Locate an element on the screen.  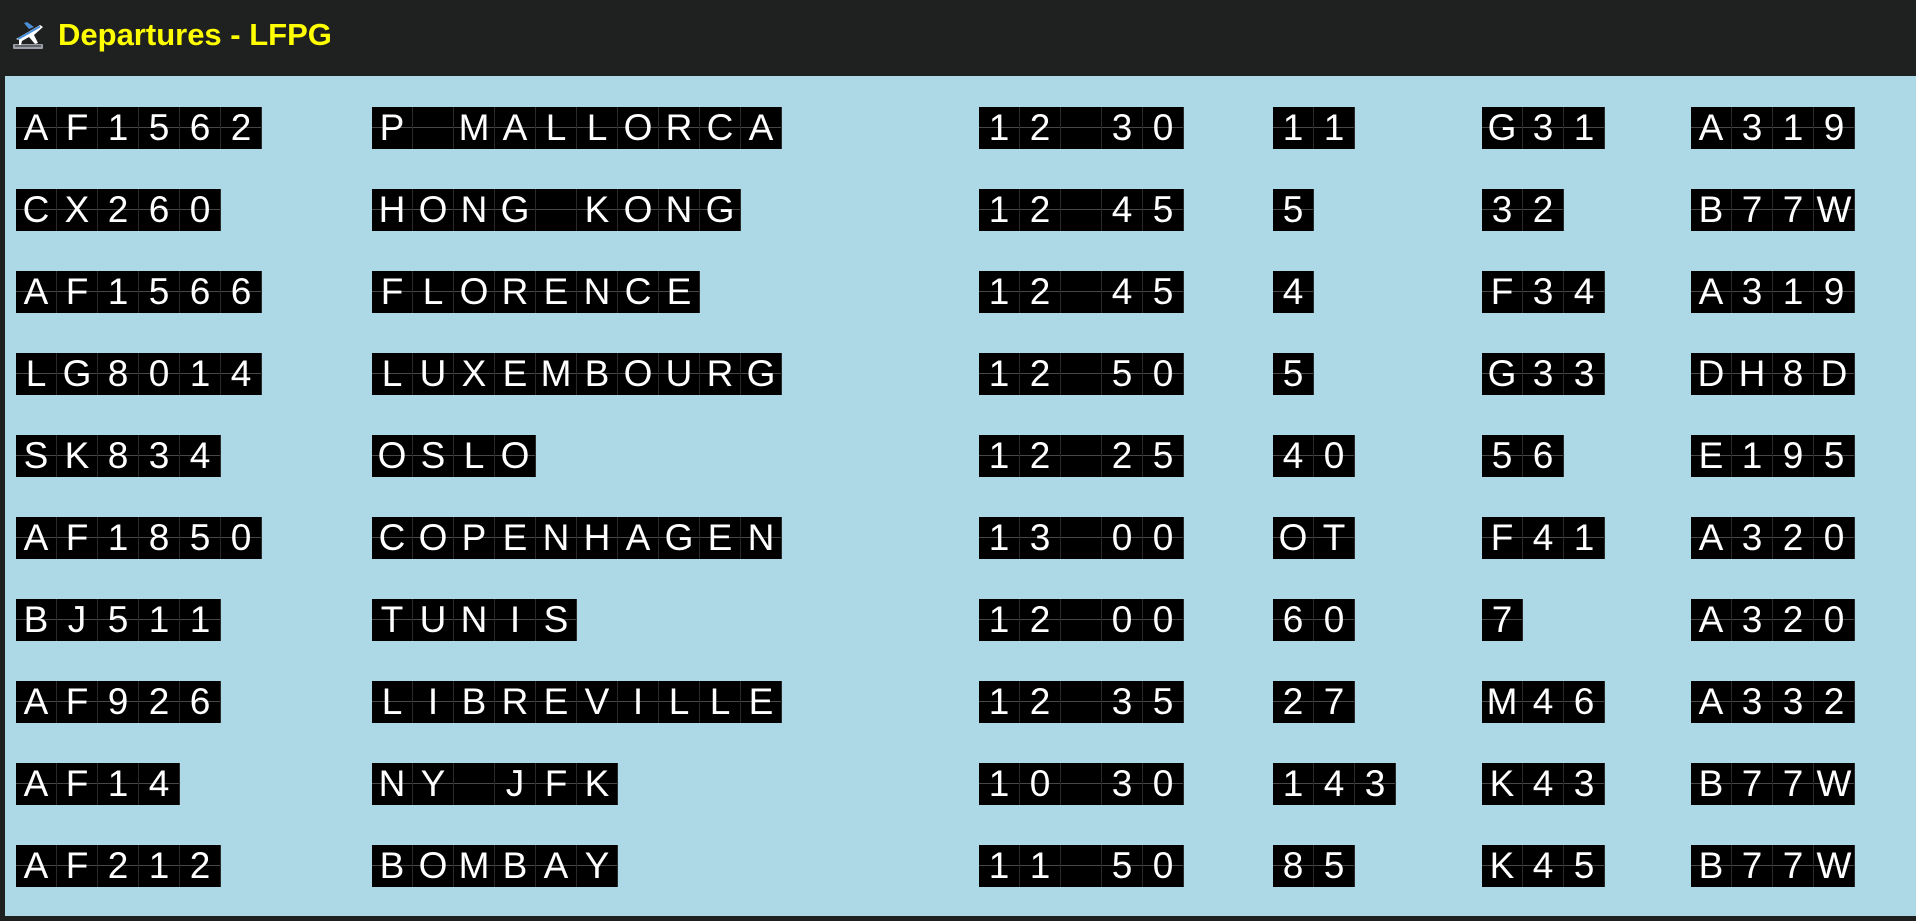
aircraft-field: E195 is located at coordinates (1773, 456).